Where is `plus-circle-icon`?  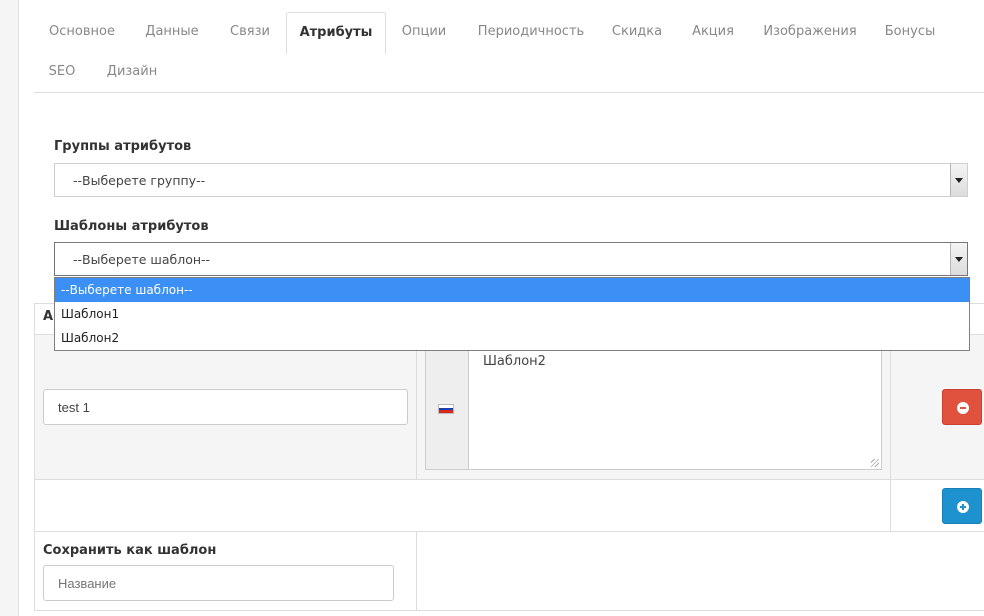
plus-circle-icon is located at coordinates (963, 507).